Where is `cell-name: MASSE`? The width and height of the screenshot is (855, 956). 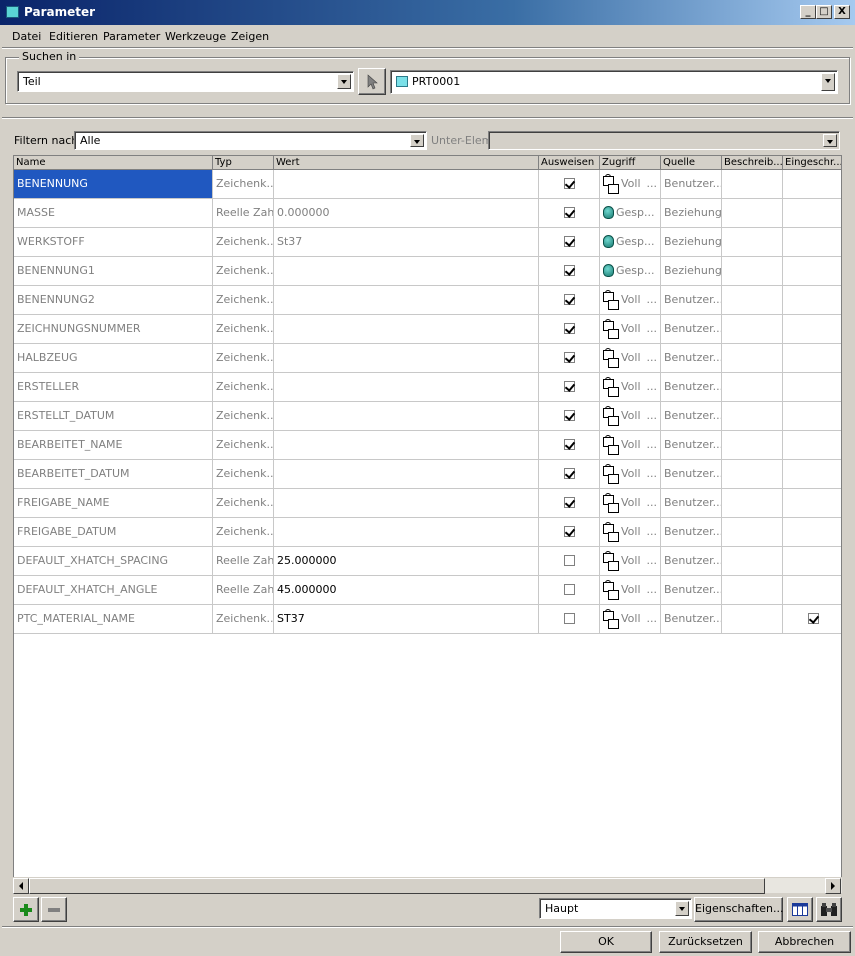
cell-name: MASSE is located at coordinates (113, 213).